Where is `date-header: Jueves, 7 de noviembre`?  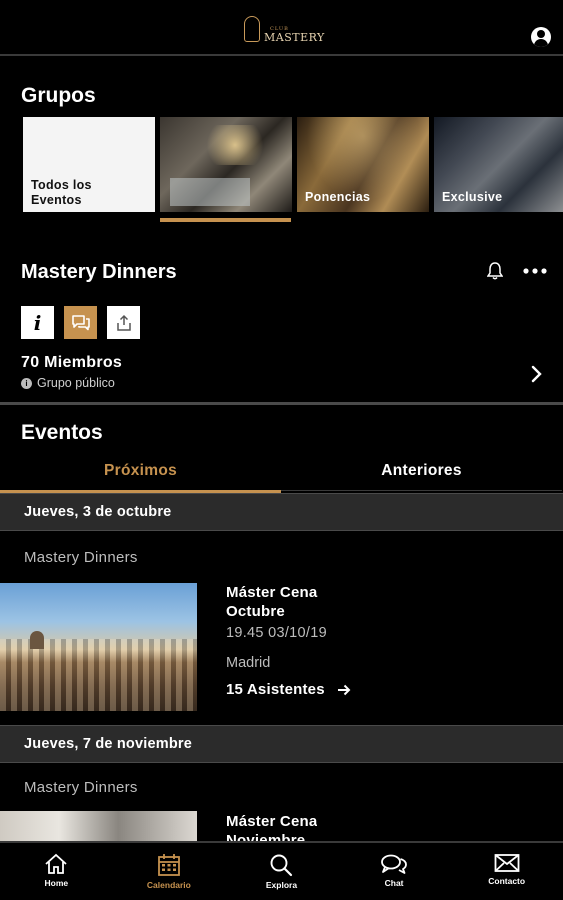 date-header: Jueves, 7 de noviembre is located at coordinates (281, 744).